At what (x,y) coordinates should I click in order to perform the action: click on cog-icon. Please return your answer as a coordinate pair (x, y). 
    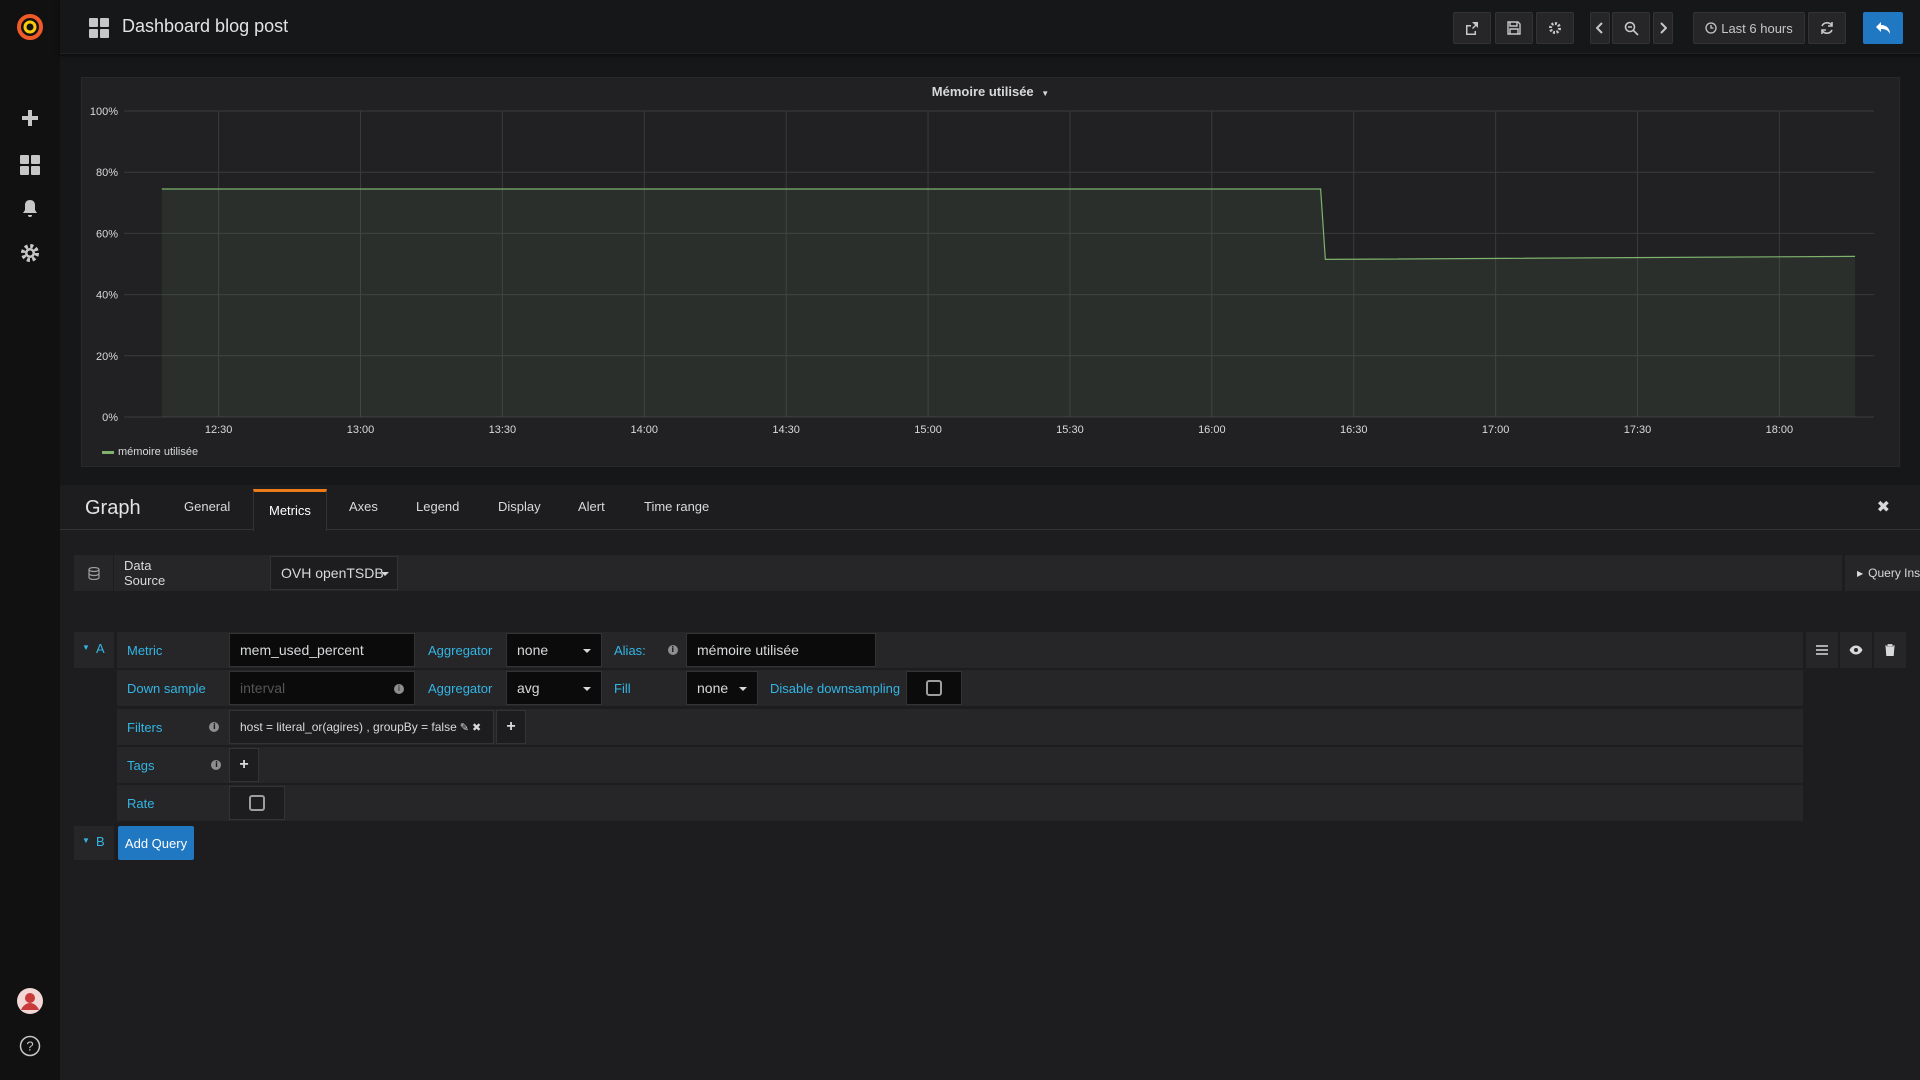
    Looking at the image, I should click on (1555, 28).